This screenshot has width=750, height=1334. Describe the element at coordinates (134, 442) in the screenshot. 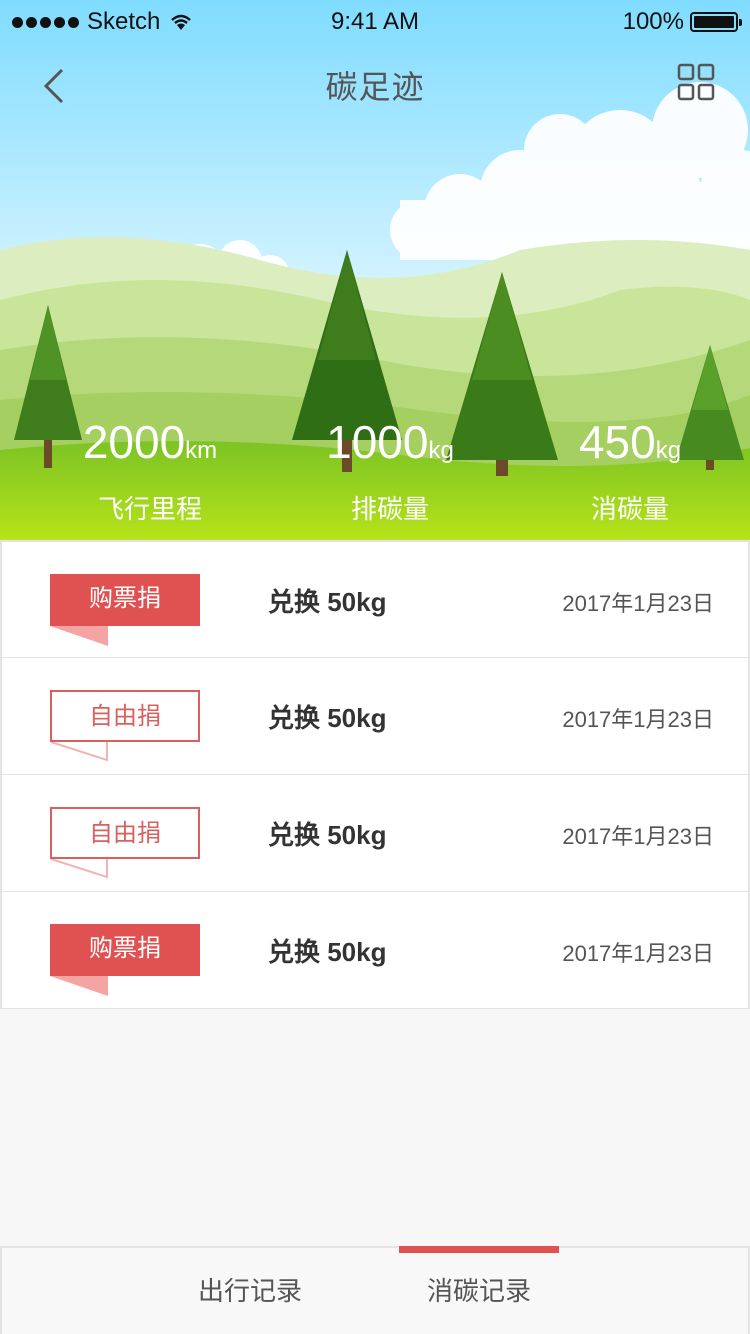

I see `stat-value: 2000` at that location.